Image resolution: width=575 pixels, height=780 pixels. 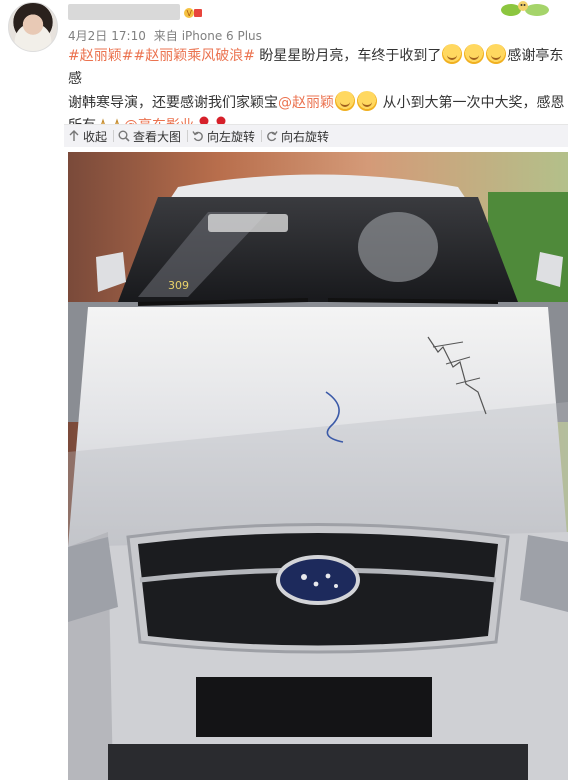 What do you see at coordinates (178, 285) in the screenshot?
I see `windshield-number: 309` at bounding box center [178, 285].